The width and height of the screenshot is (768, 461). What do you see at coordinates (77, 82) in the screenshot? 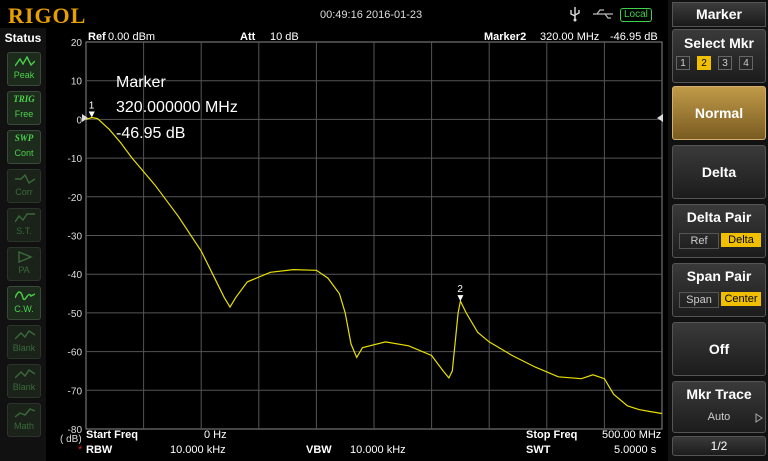
I see `y-tick-label: 10` at bounding box center [77, 82].